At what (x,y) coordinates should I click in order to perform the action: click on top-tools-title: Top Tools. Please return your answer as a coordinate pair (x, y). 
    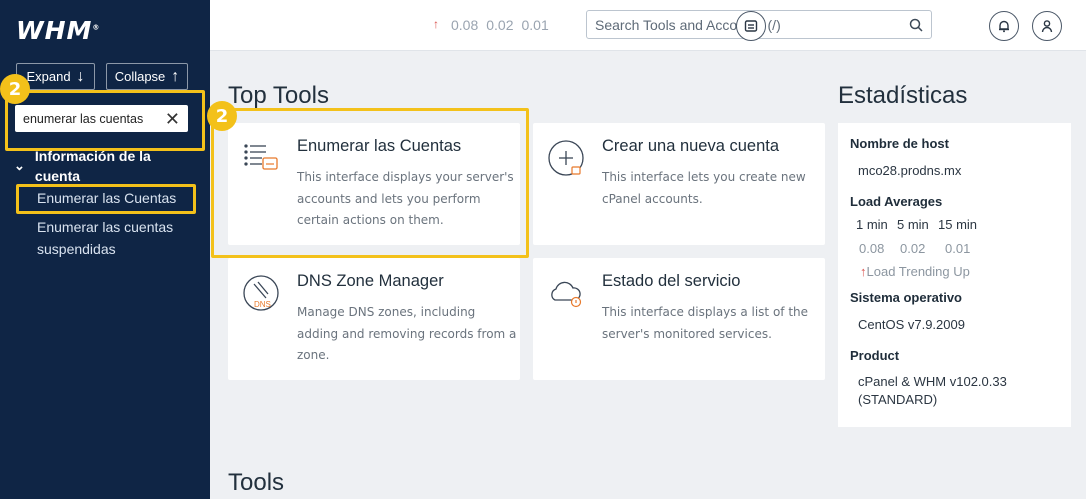
    Looking at the image, I should click on (278, 95).